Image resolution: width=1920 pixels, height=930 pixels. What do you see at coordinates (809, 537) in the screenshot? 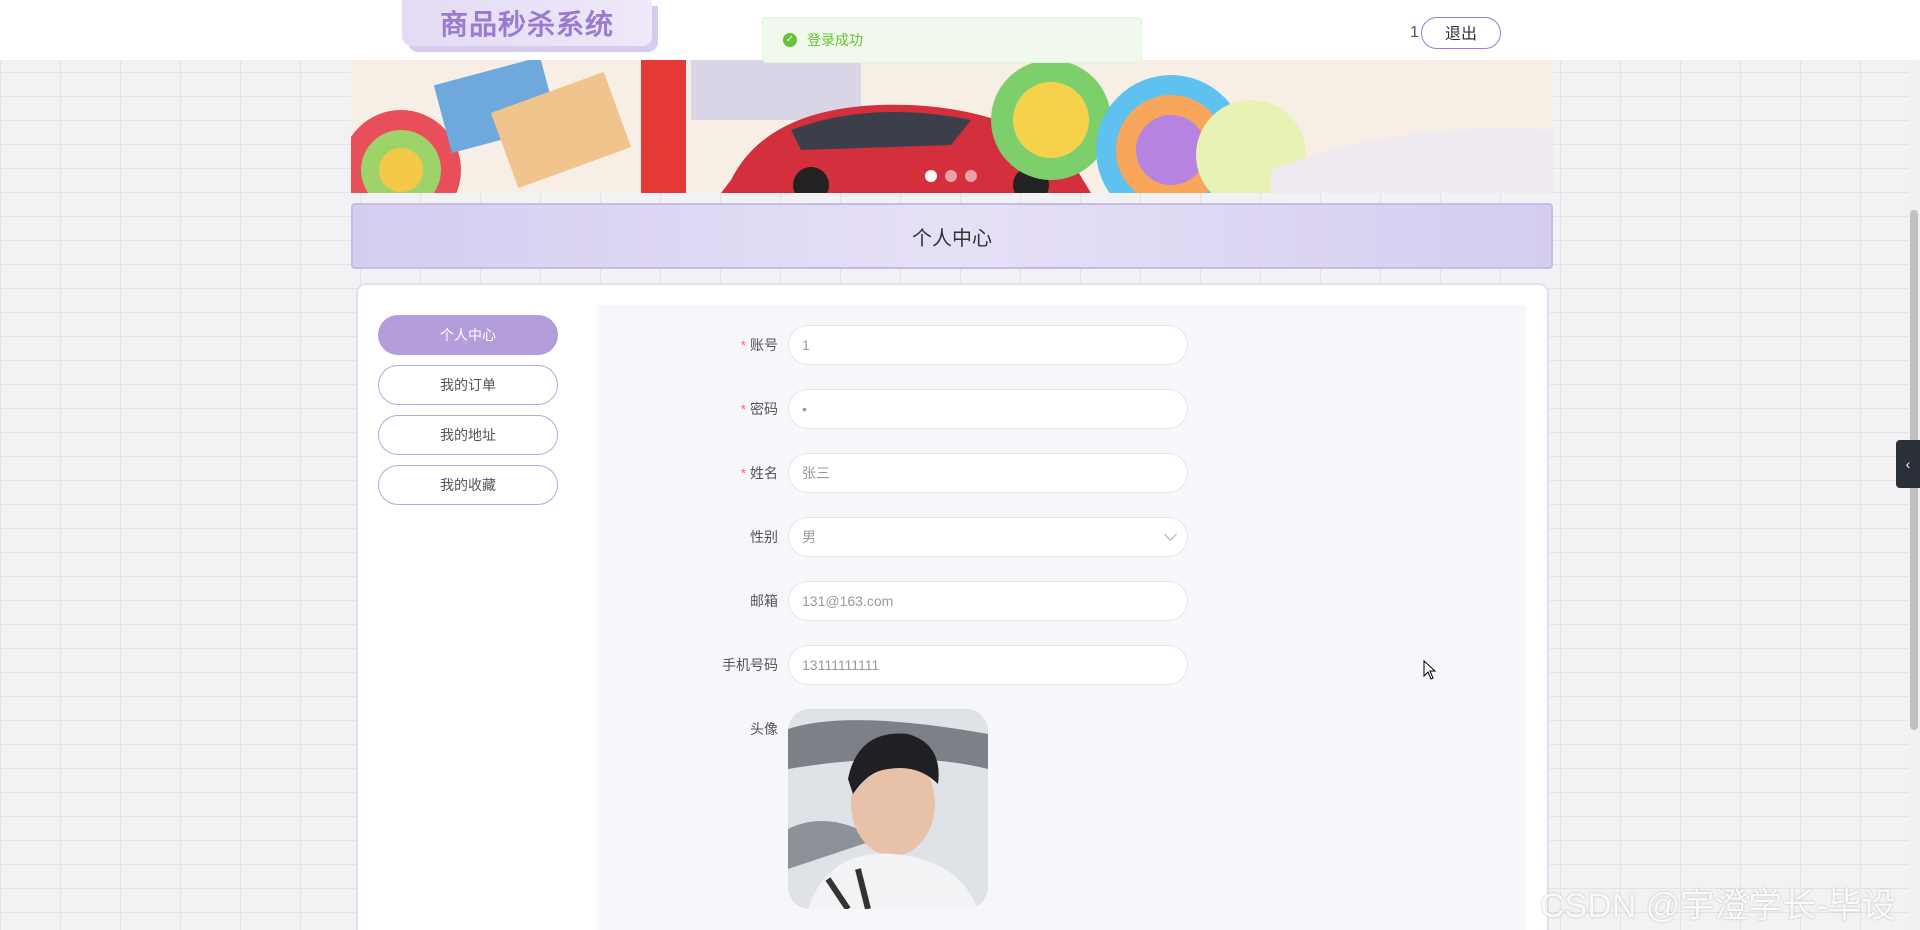
I see `gender-selected-value: 男` at bounding box center [809, 537].